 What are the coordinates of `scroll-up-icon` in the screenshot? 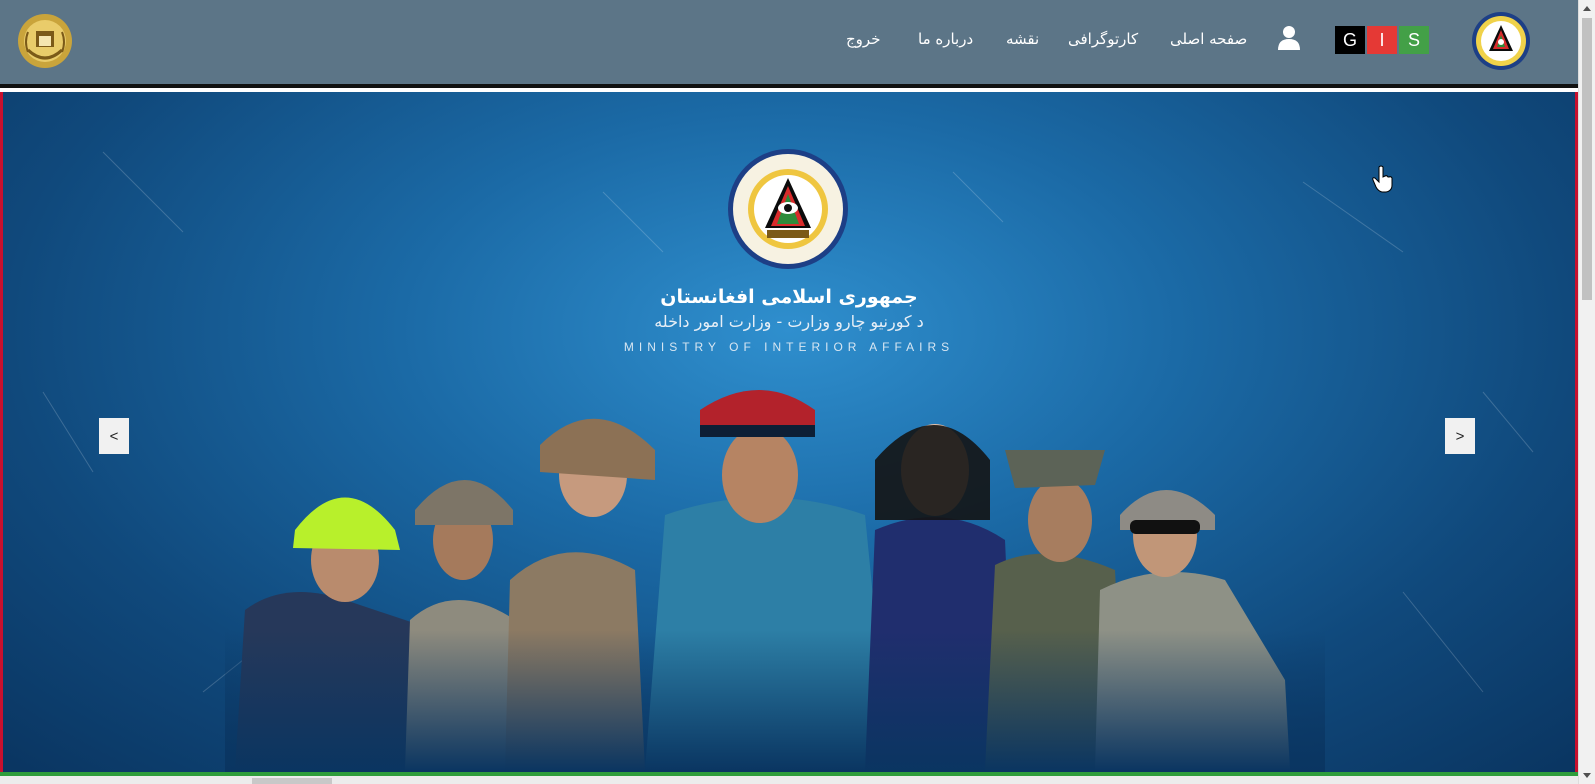 It's located at (1587, 8).